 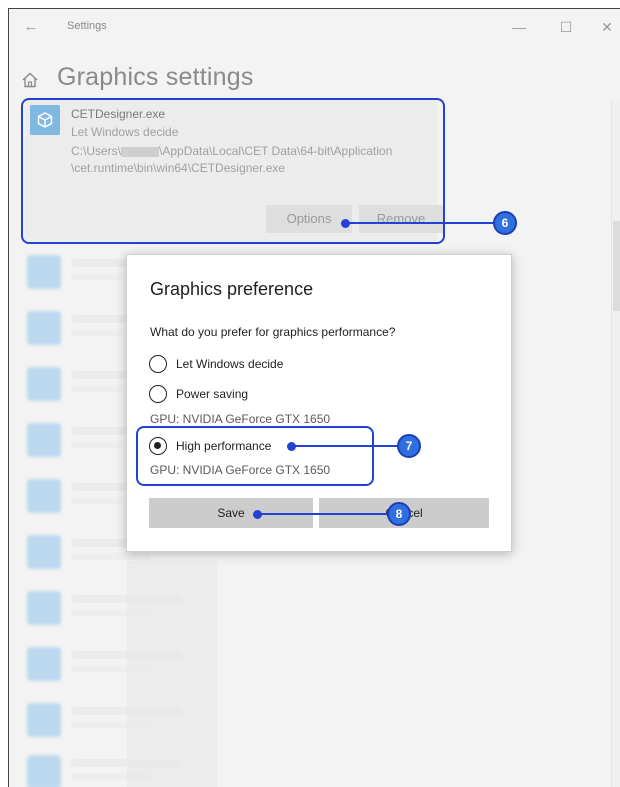 What do you see at coordinates (607, 27) in the screenshot?
I see `close-icon: ✕` at bounding box center [607, 27].